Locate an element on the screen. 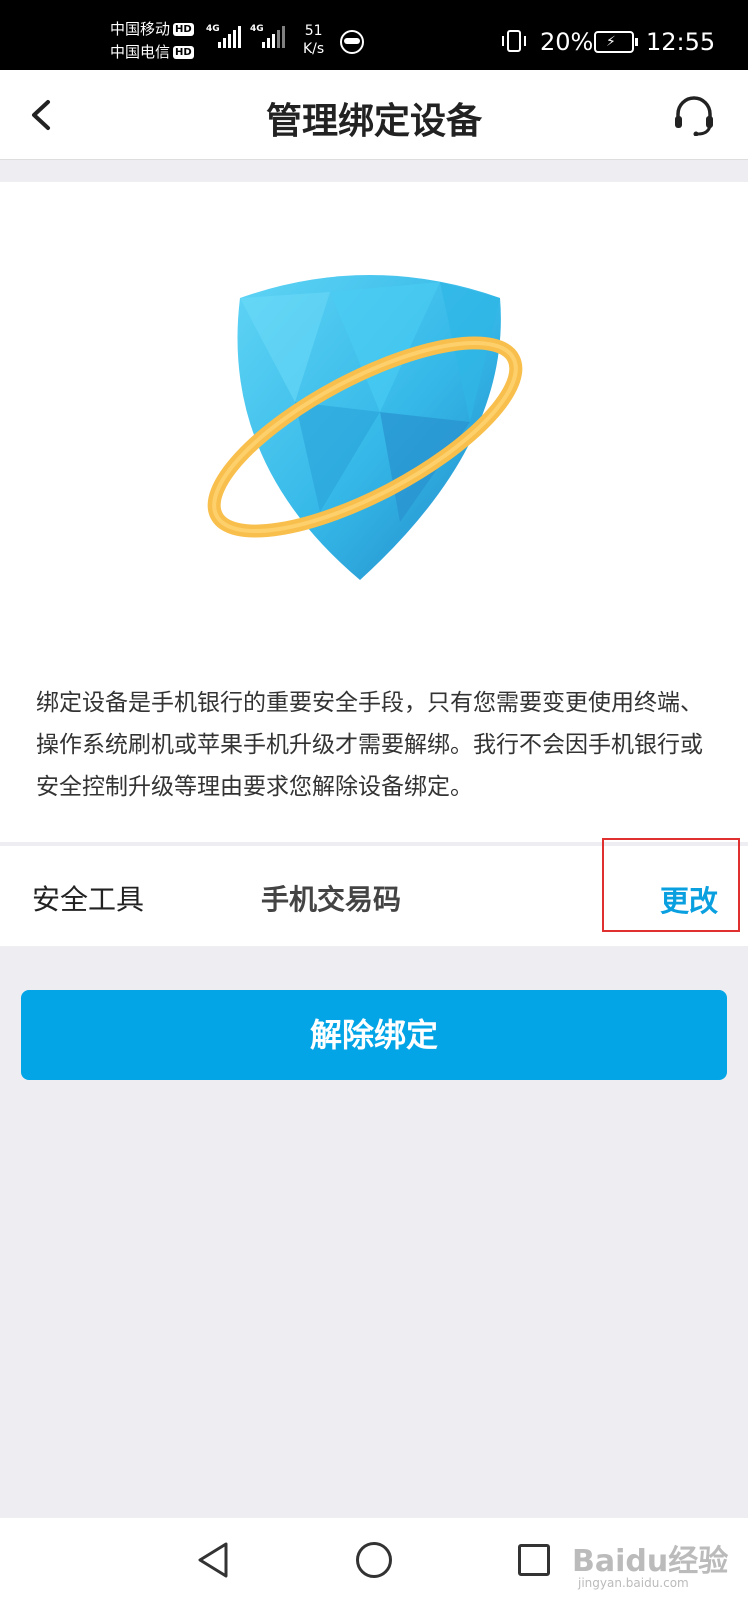  carrier-1: 中国移动 is located at coordinates (140, 29).